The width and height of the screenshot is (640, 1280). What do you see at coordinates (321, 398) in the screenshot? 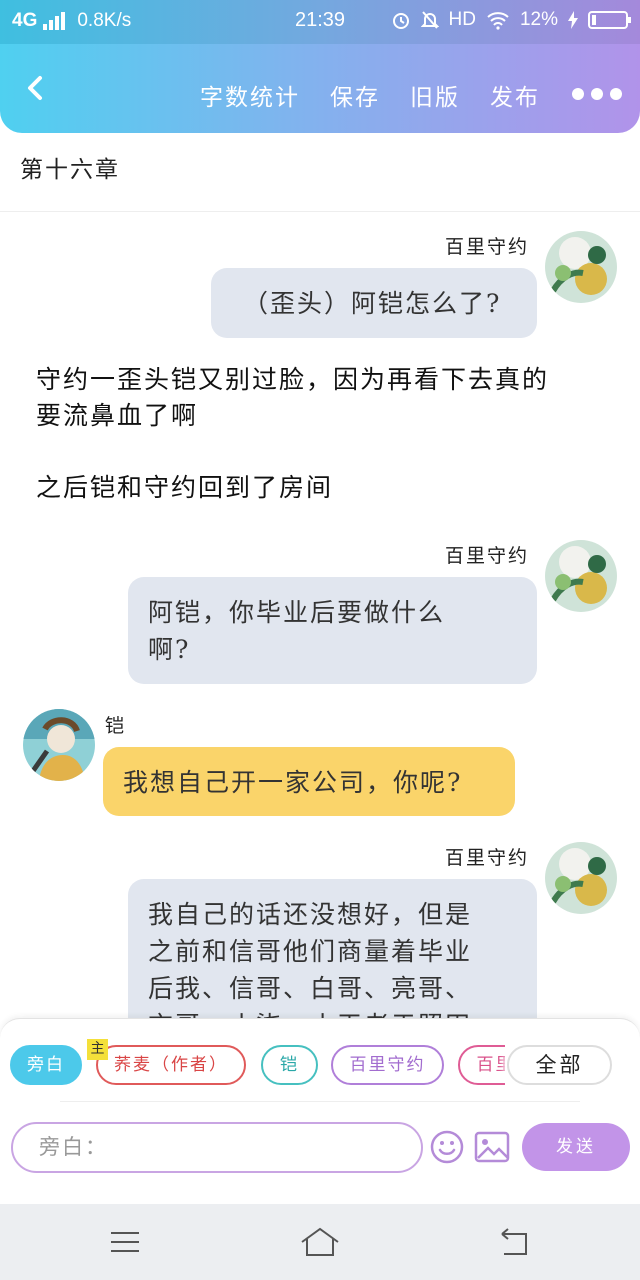
I see `narration-block: 守约一歪头铠又别过脸，因为再看下去真的 要流鼻血了啊` at bounding box center [321, 398].